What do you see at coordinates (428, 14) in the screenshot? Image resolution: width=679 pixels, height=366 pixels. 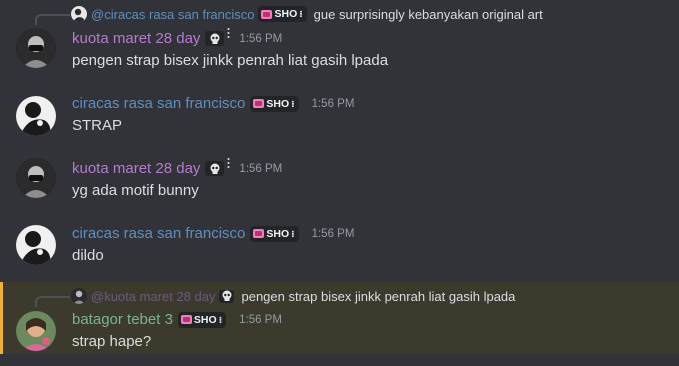 I see `reply-text: gue surprisingly kebanyakan original art` at bounding box center [428, 14].